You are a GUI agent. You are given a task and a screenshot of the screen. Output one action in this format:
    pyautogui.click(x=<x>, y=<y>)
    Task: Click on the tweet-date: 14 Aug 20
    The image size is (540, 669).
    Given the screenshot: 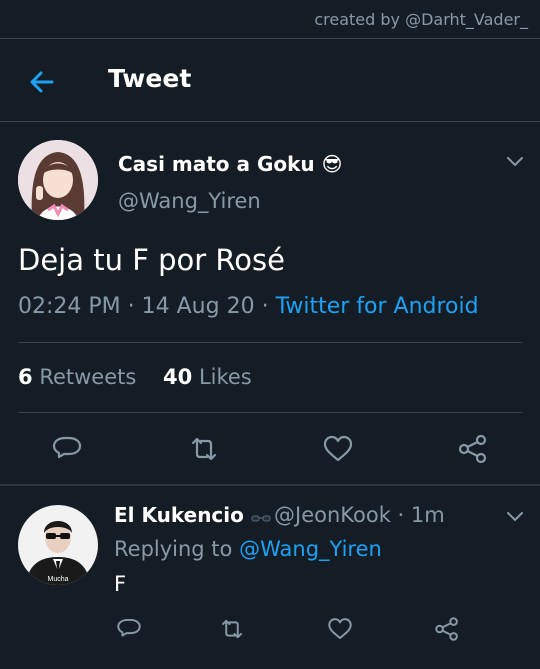 What is the action you would take?
    pyautogui.click(x=198, y=306)
    